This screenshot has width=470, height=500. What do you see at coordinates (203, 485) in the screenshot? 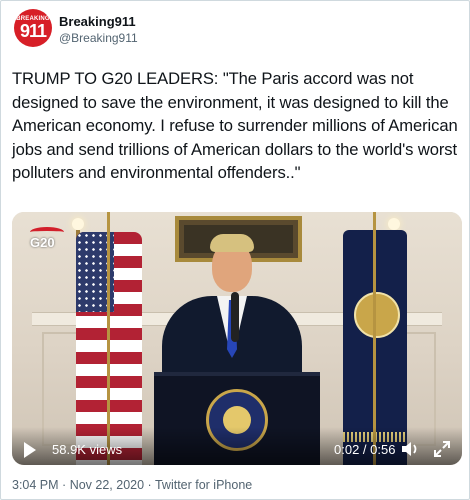
I see `tweet-source: Twitter for iPhone` at bounding box center [203, 485].